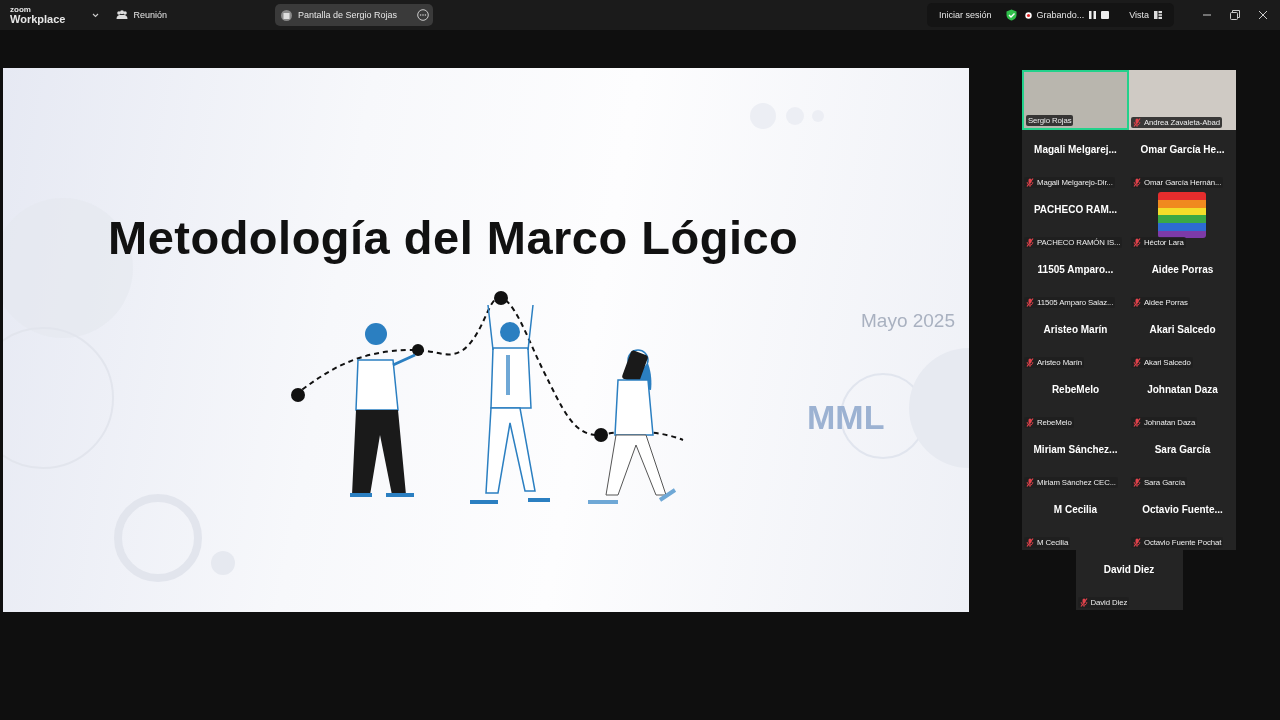  What do you see at coordinates (1105, 15) in the screenshot?
I see `stop-icon` at bounding box center [1105, 15].